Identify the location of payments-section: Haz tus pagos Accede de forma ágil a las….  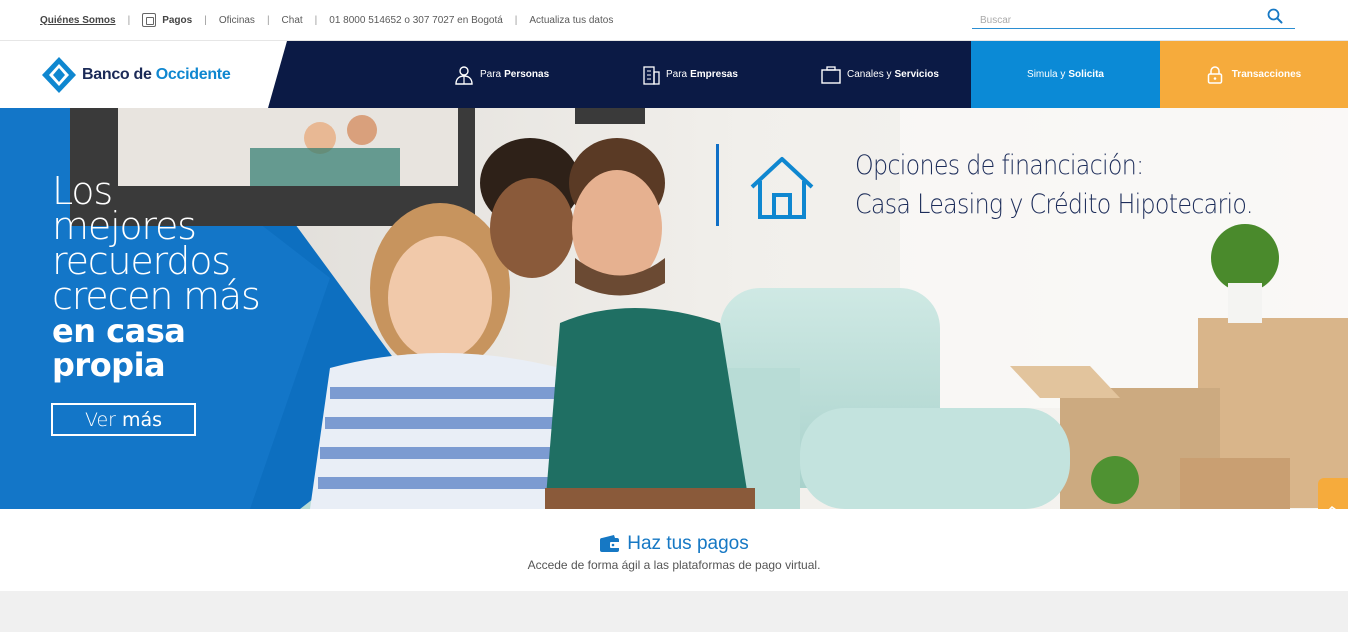
(674, 550).